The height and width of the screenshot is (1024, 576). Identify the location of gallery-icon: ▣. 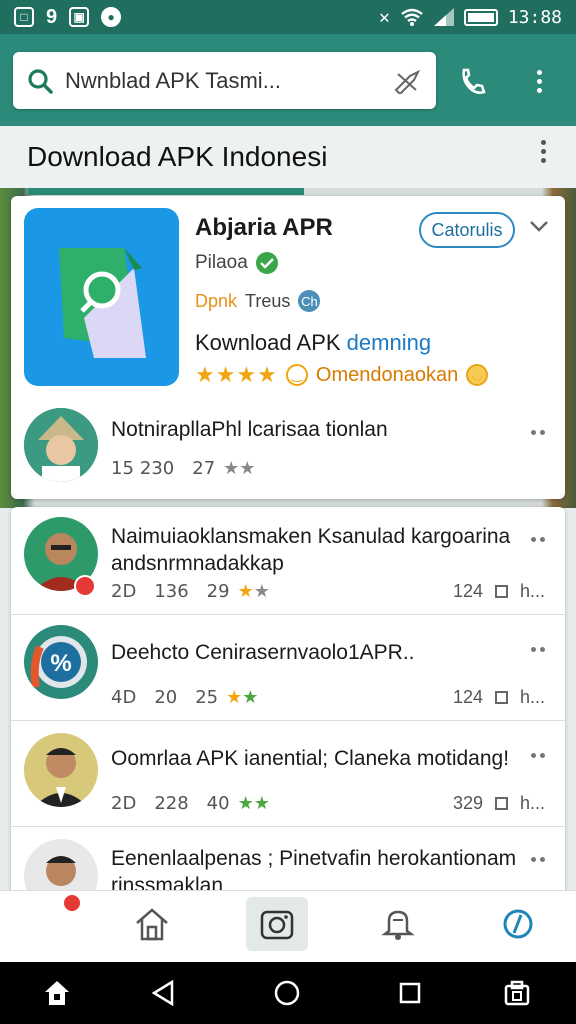
(79, 17).